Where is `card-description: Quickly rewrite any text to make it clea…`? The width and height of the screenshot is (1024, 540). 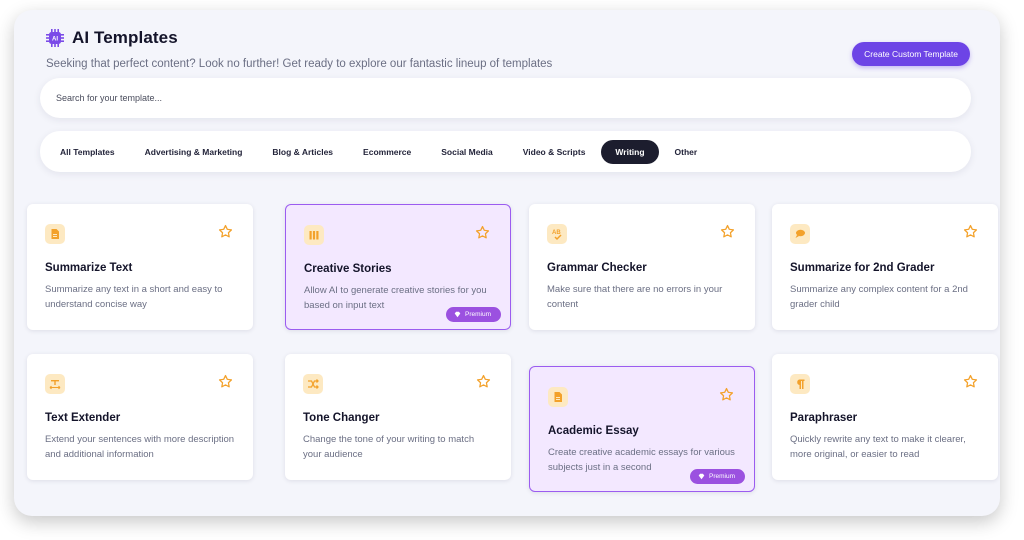
card-description: Quickly rewrite any text to make it clea… is located at coordinates (878, 447).